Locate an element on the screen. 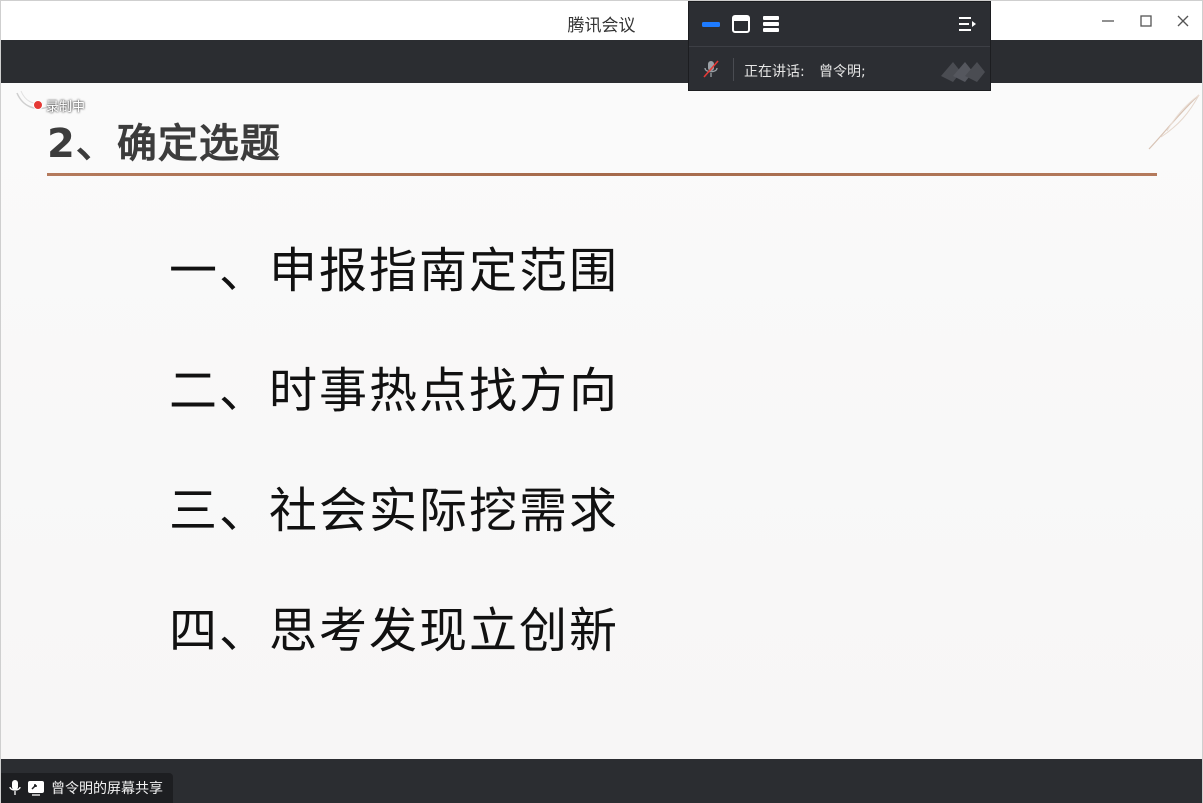  recording-indicator: 录制中 is located at coordinates (59, 105).